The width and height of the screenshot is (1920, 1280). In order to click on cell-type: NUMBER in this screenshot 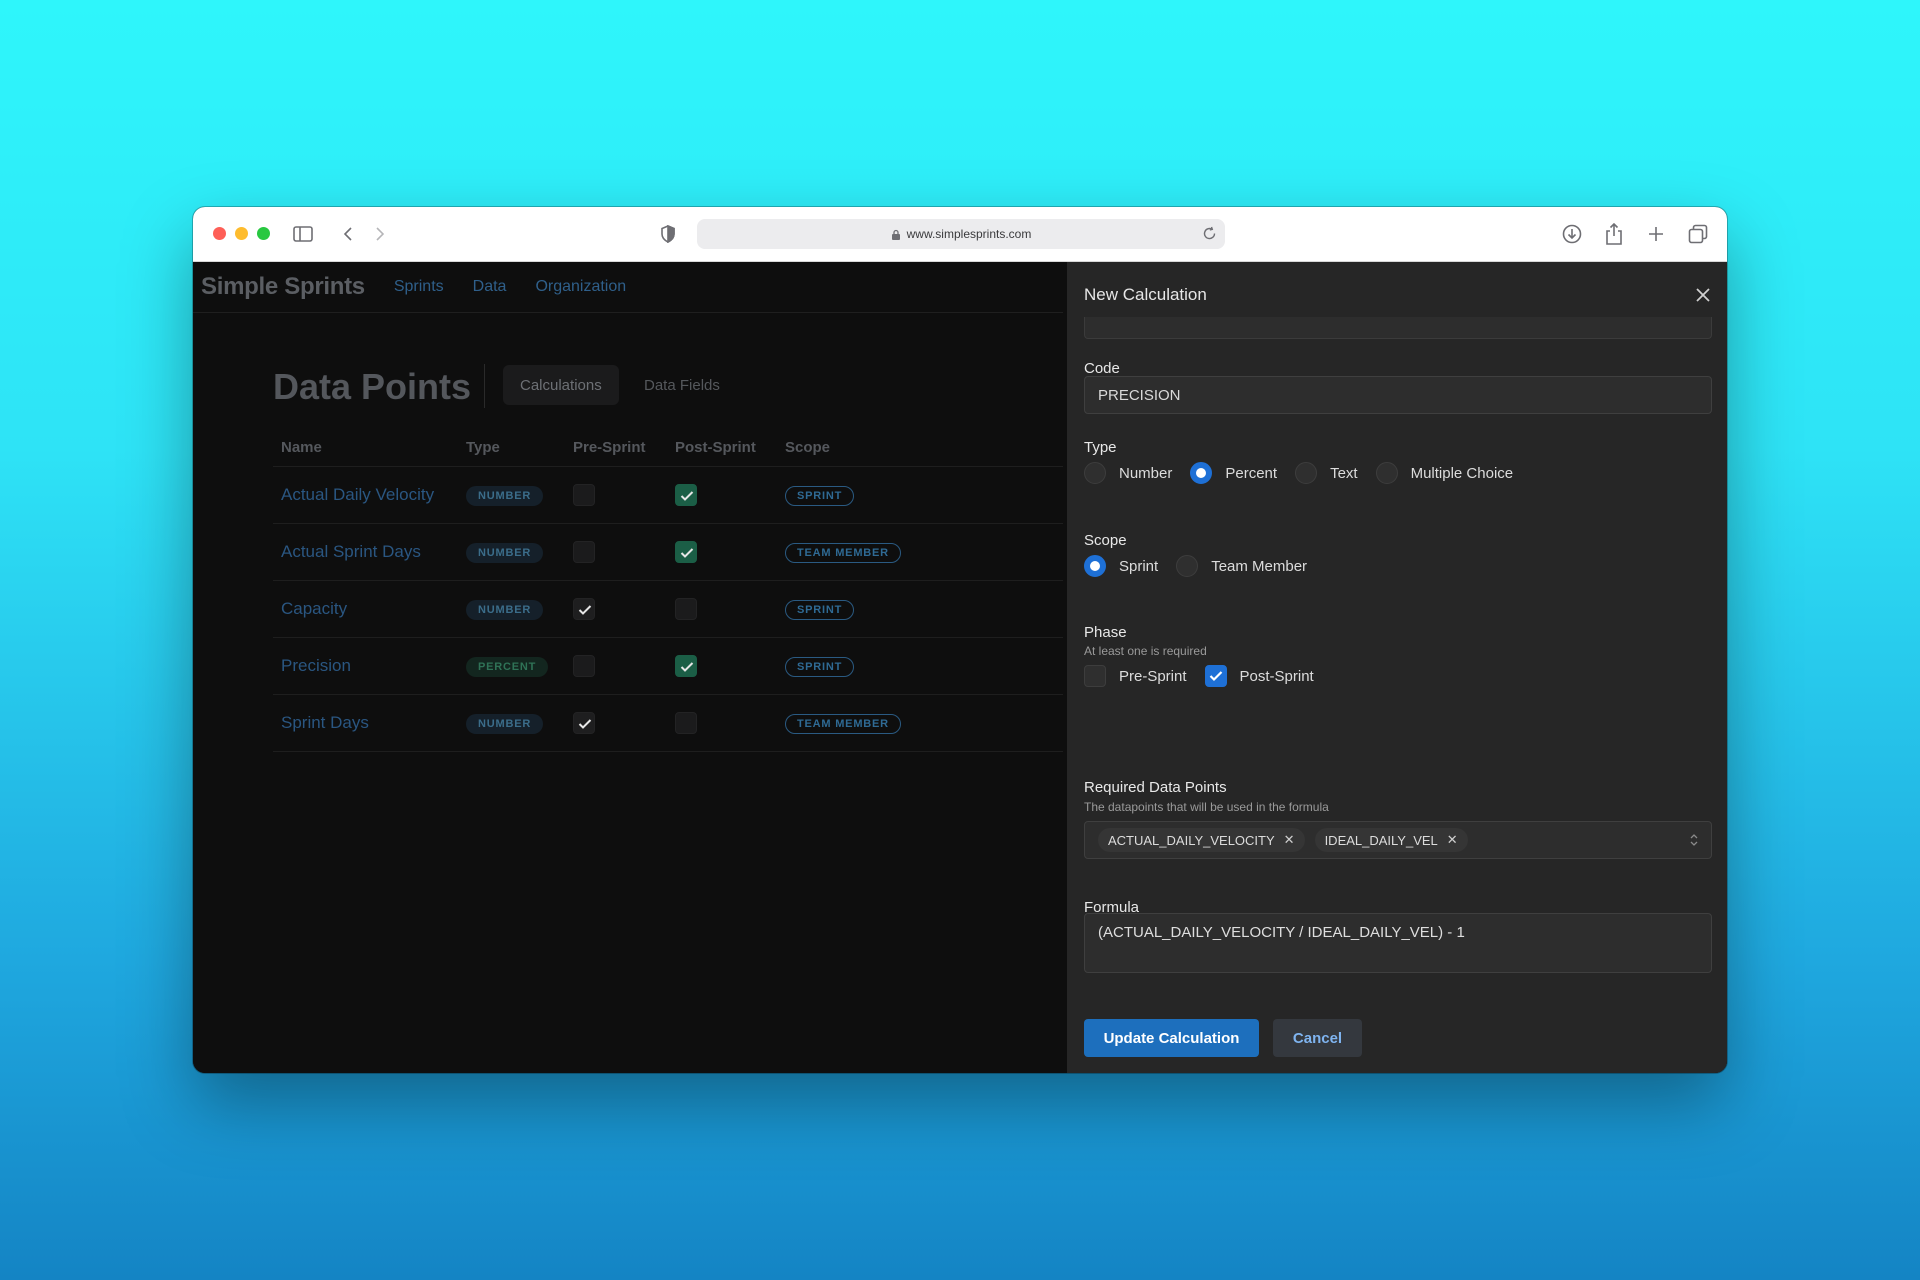, I will do `click(511, 552)`.